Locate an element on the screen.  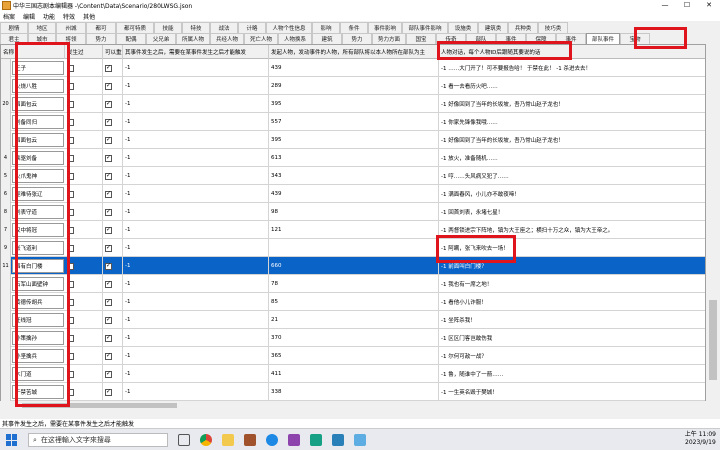
minimize-button: — is located at coordinates (665, 5).